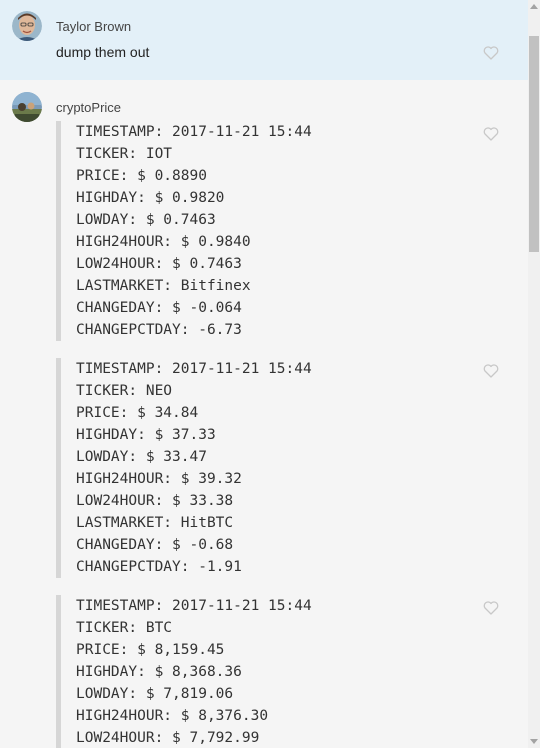 Image resolution: width=540 pixels, height=748 pixels. I want to click on ticker-line: HIGHDAY: $ 0.9820, so click(150, 198).